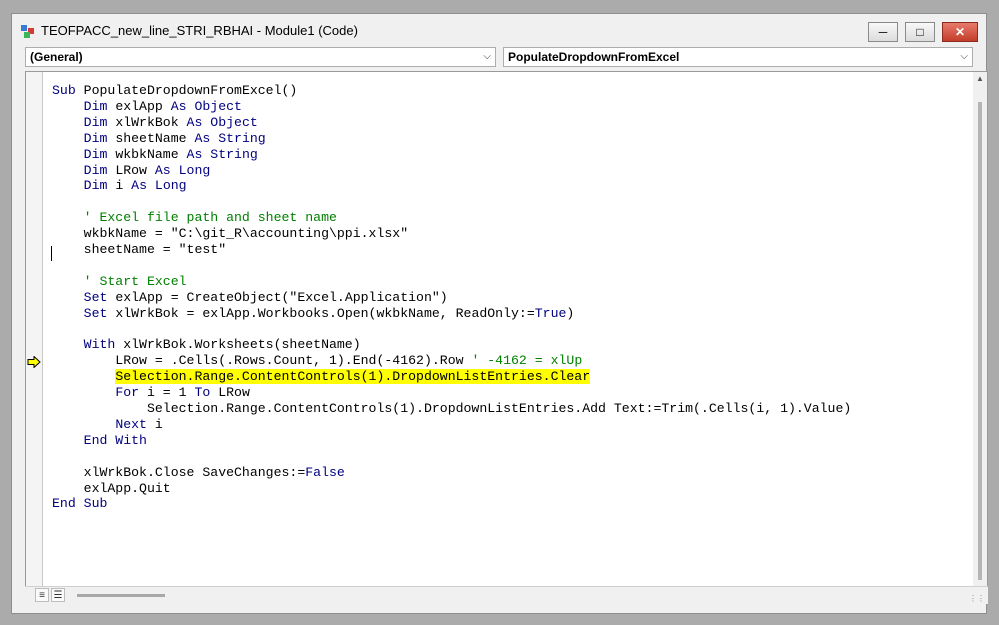 The height and width of the screenshot is (625, 999). Describe the element at coordinates (34, 362) in the screenshot. I see `execution-pointer-icon` at that location.